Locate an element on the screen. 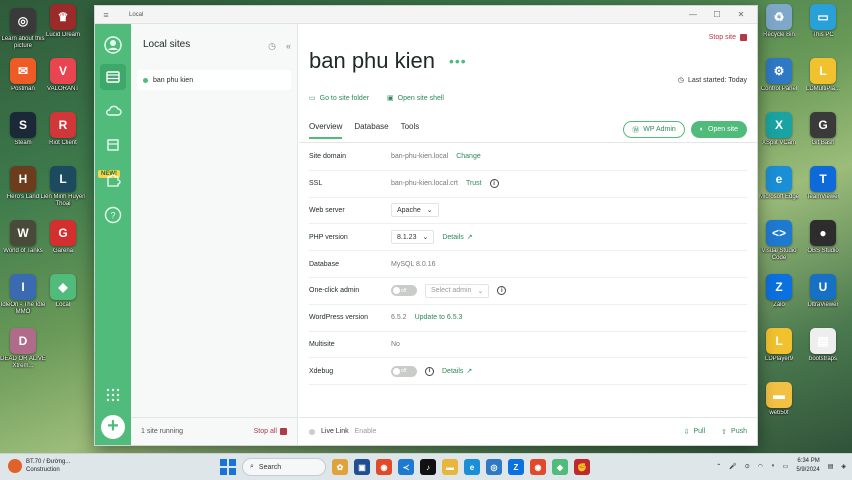  desktop-icon: Z Zalo is located at coordinates (779, 291).